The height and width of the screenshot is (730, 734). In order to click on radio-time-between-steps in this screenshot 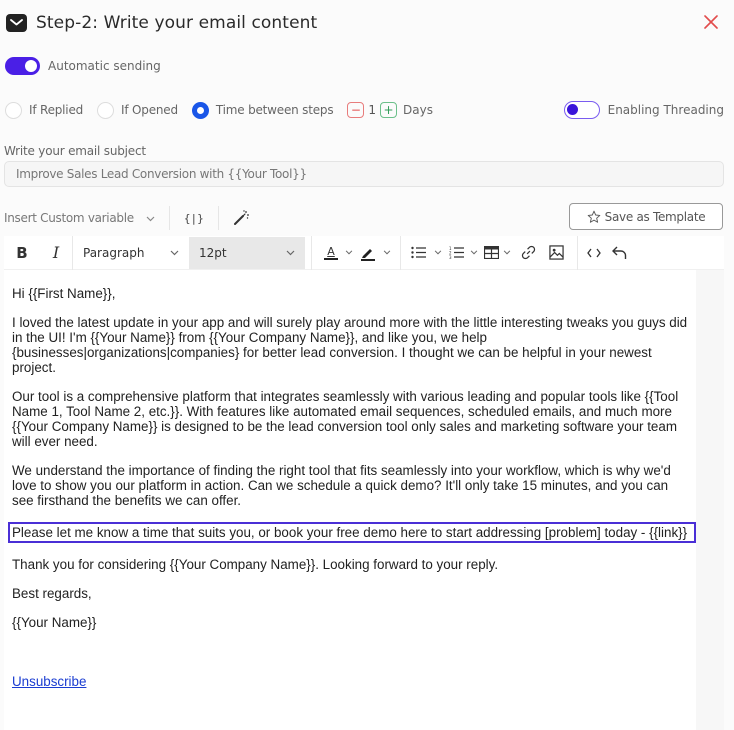, I will do `click(200, 110)`.